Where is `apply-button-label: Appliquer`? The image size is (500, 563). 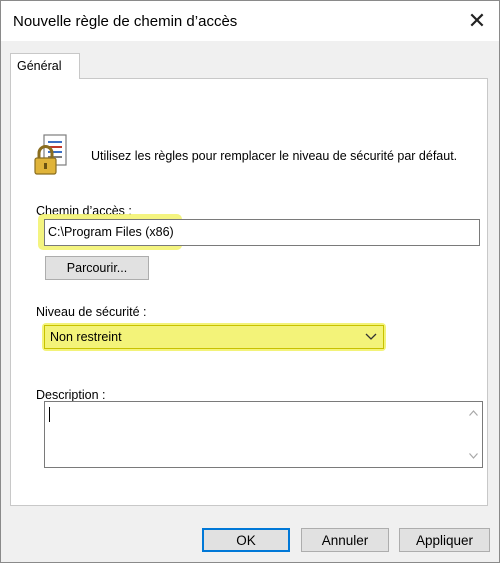 apply-button-label: Appliquer is located at coordinates (444, 540).